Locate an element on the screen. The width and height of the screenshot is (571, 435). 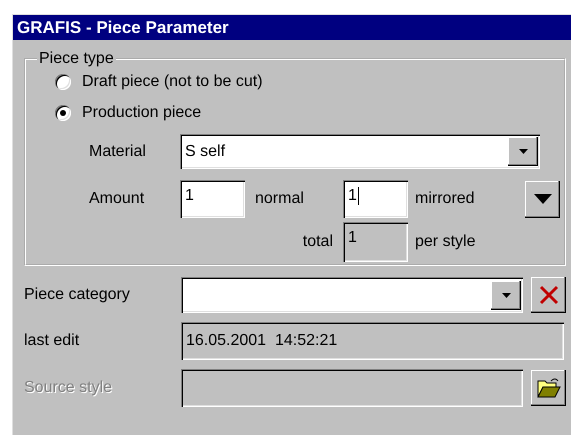
expand-button is located at coordinates (542, 199).